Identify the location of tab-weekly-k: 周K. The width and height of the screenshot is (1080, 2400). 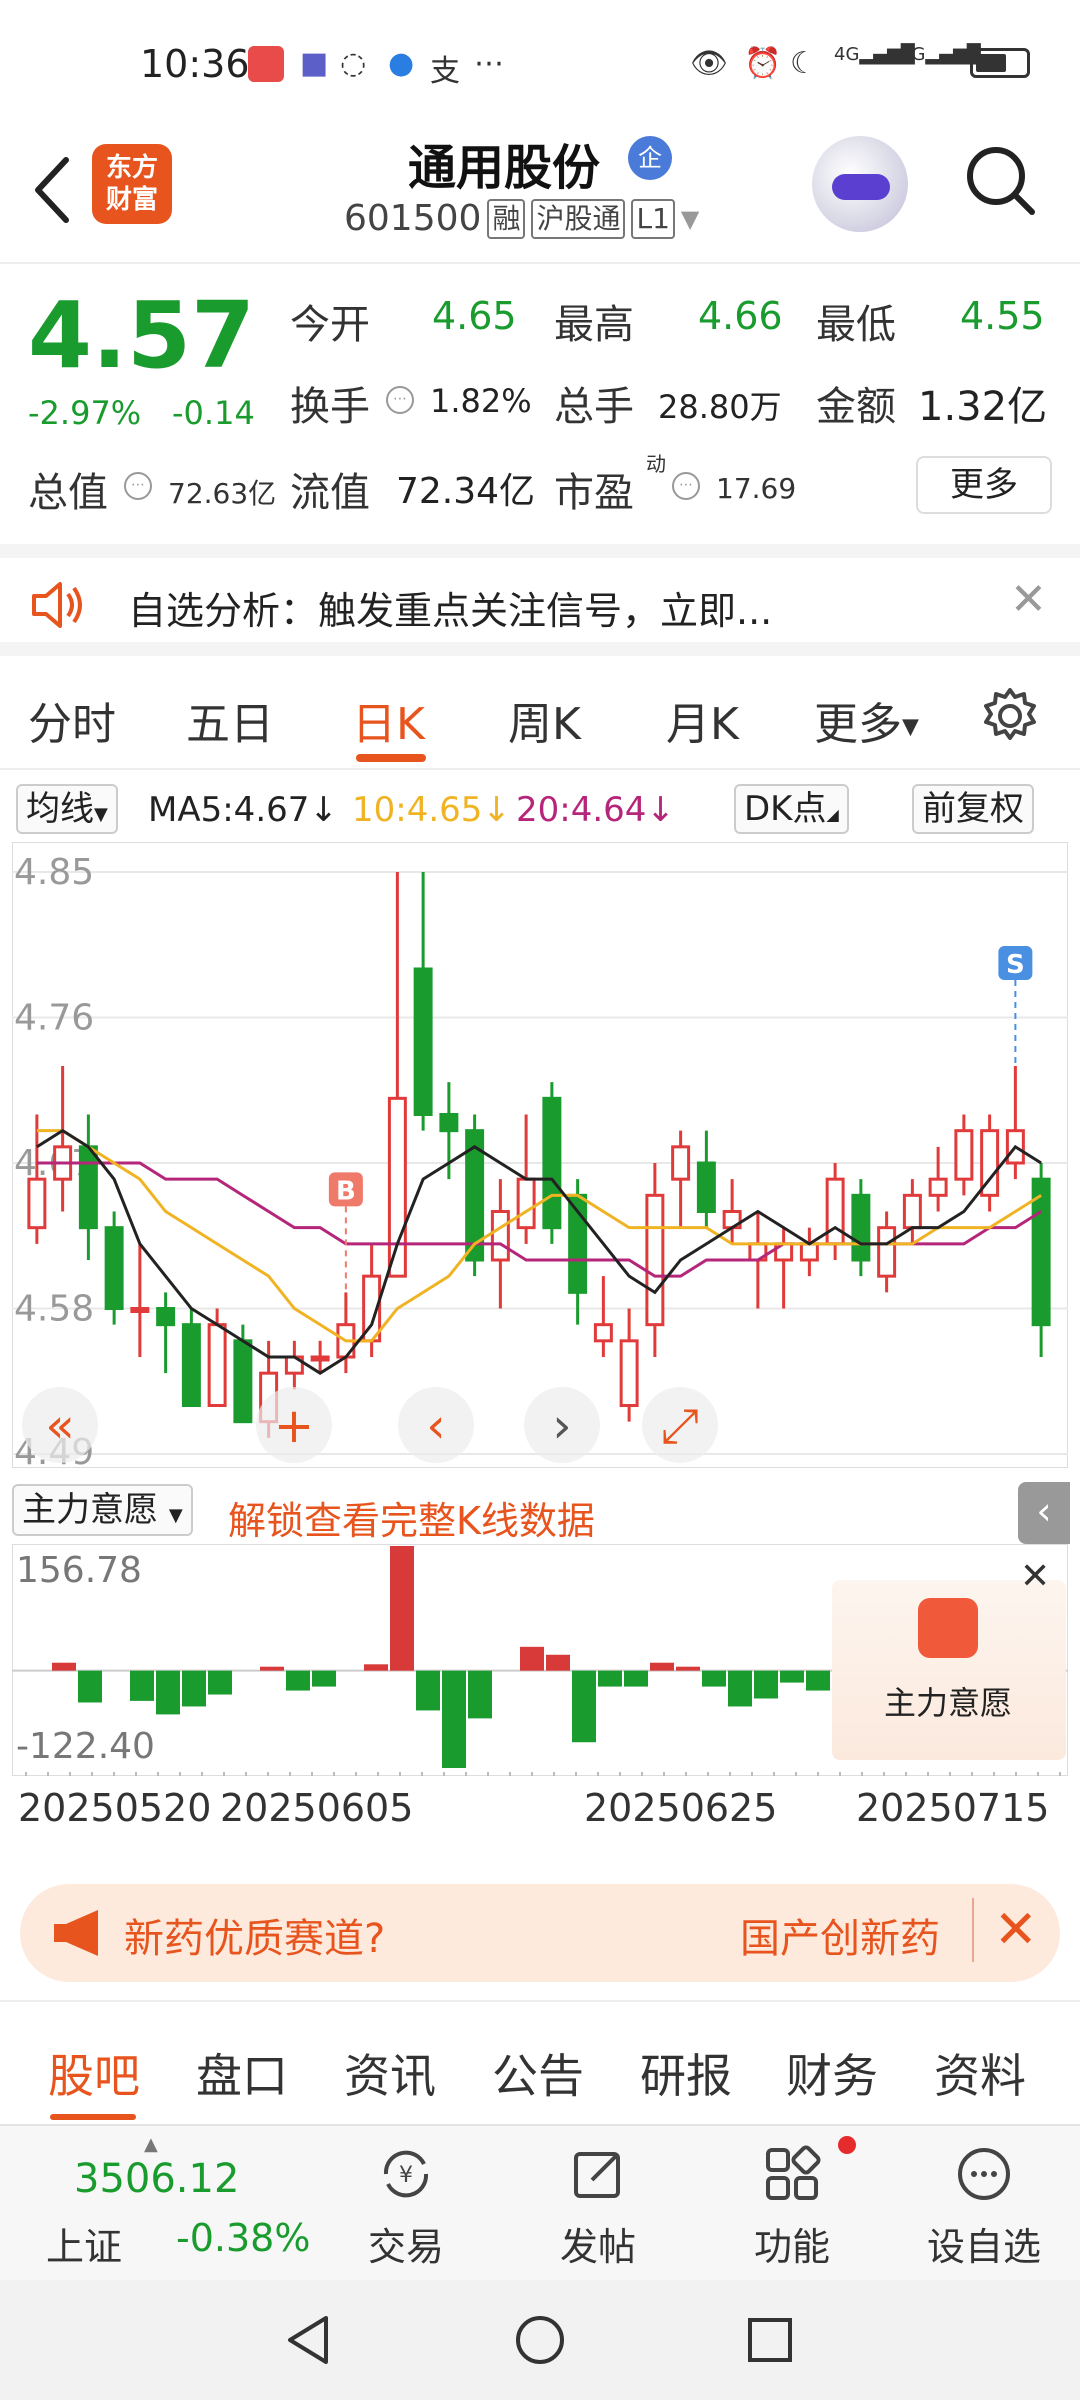
(544, 720).